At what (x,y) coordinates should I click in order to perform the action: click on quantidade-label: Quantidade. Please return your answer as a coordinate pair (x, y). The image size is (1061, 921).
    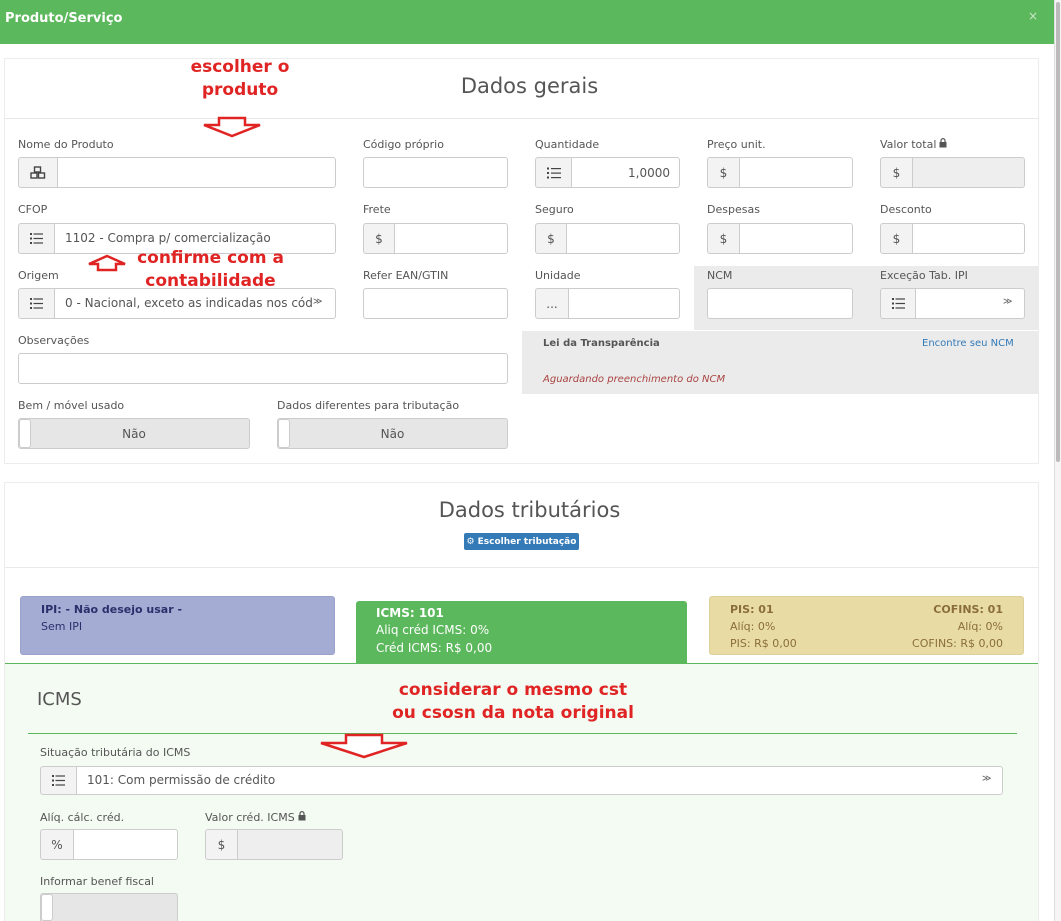
    Looking at the image, I should click on (567, 144).